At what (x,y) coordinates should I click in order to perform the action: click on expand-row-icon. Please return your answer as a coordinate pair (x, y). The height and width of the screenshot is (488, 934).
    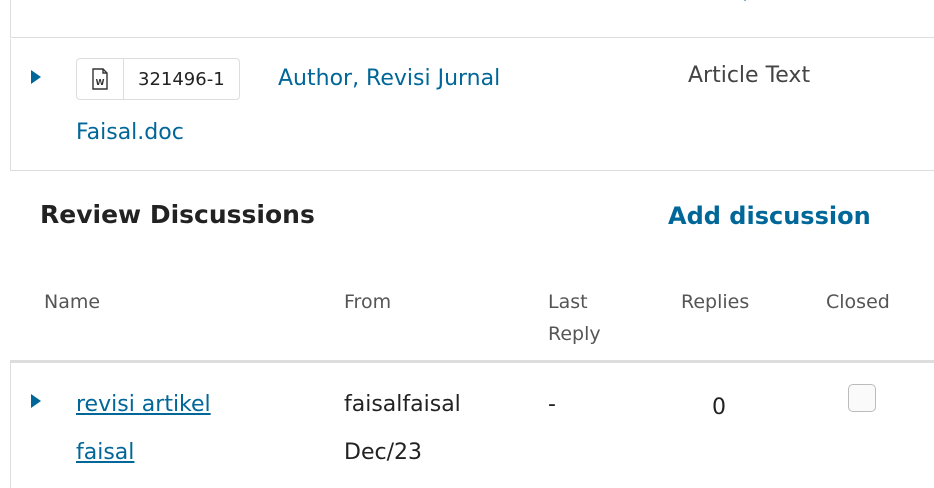
    Looking at the image, I should click on (36, 77).